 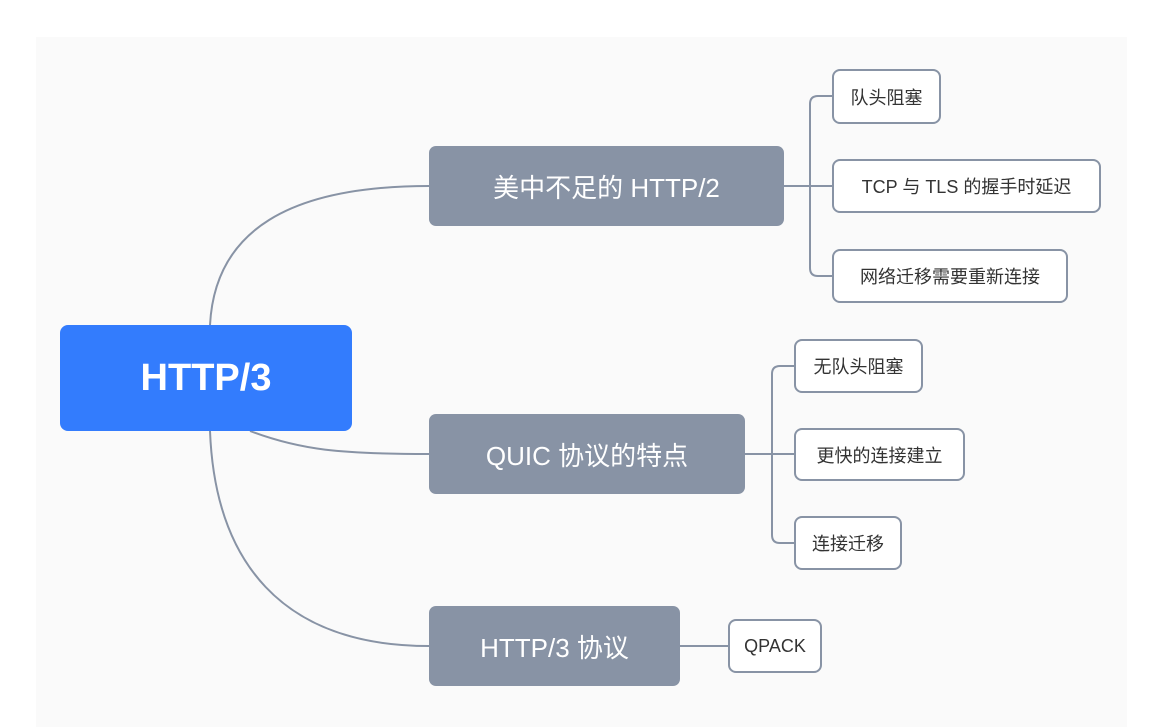 What do you see at coordinates (769, 454) in the screenshot?
I see `connector-branch-2-leaves` at bounding box center [769, 454].